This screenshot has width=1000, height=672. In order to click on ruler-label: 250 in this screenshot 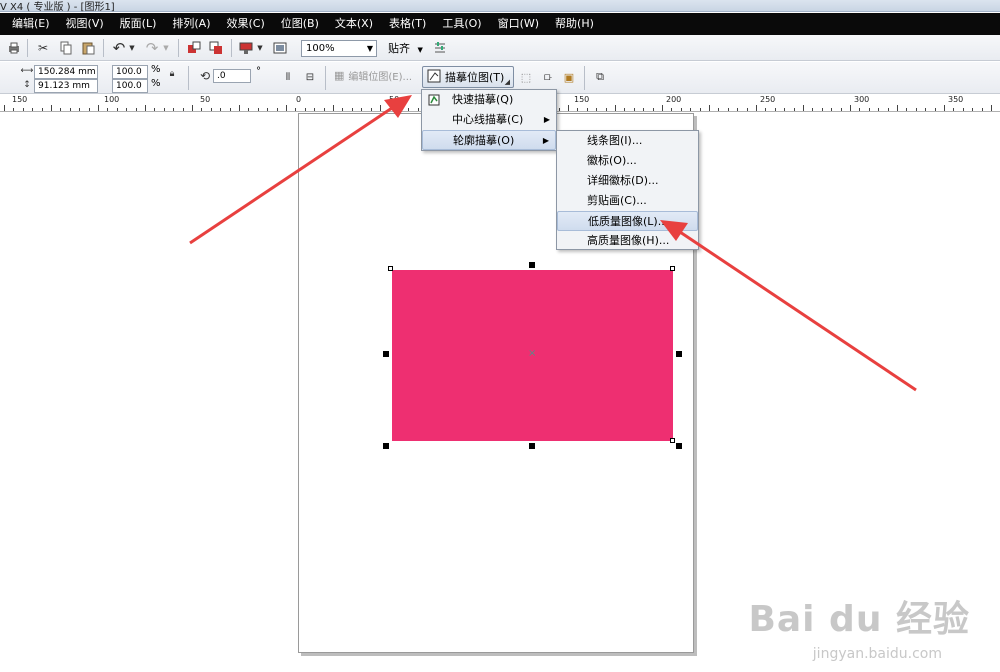, I will do `click(768, 99)`.